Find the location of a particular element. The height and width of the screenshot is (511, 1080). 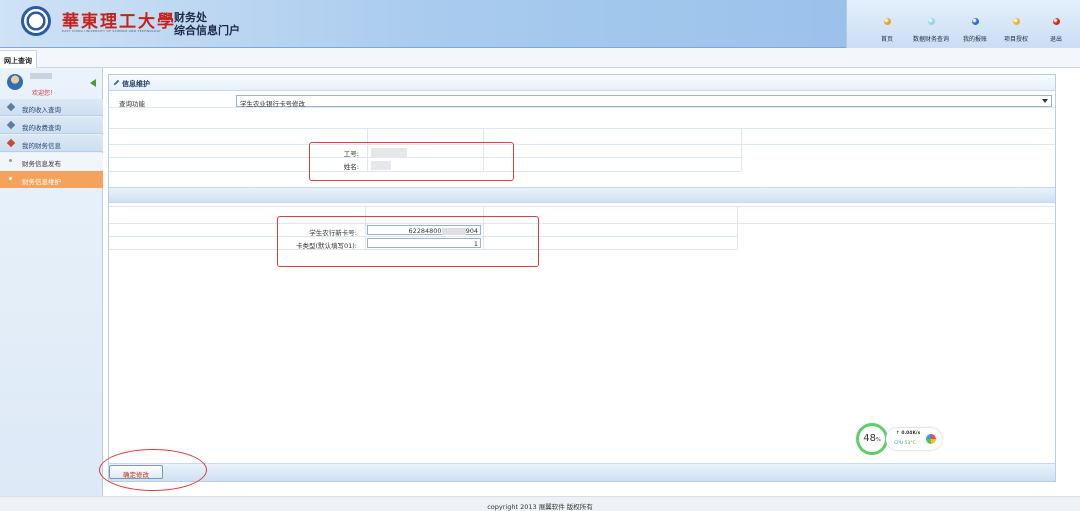

avatar is located at coordinates (15, 82).